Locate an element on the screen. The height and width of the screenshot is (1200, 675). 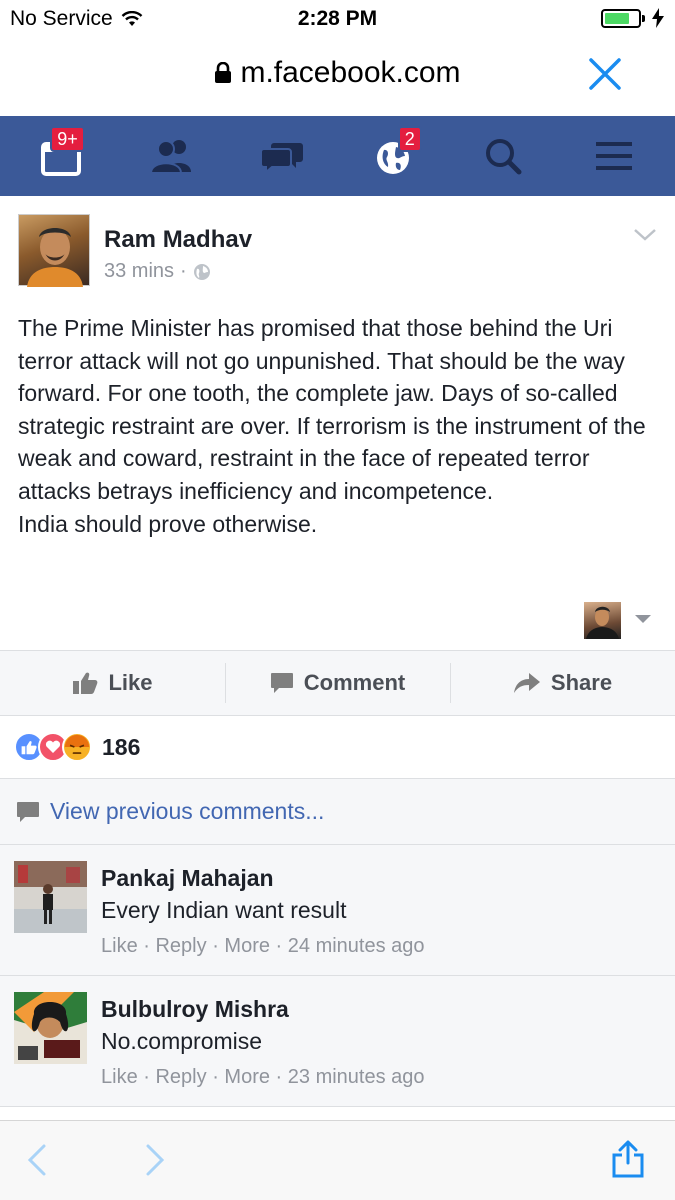
nav-search is located at coordinates (503, 156).